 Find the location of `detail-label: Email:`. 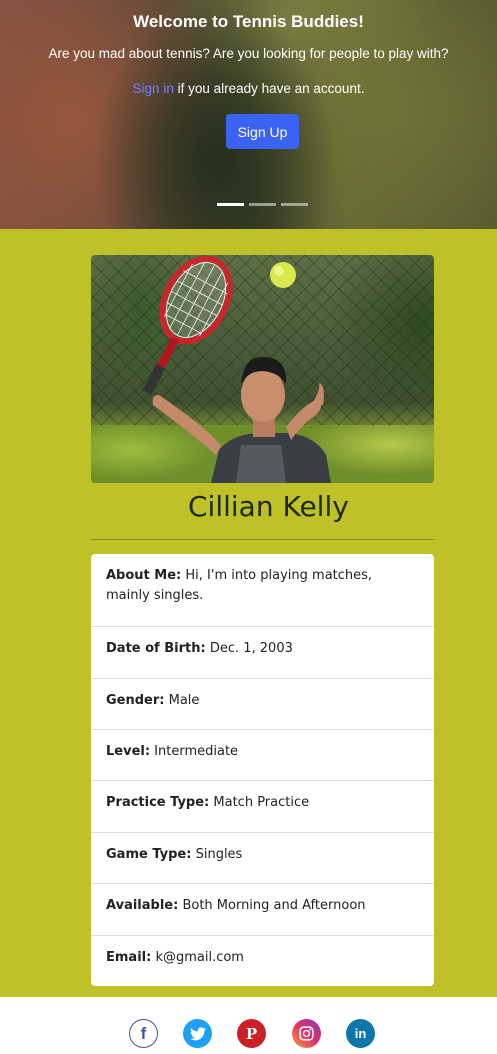

detail-label: Email: is located at coordinates (129, 957).